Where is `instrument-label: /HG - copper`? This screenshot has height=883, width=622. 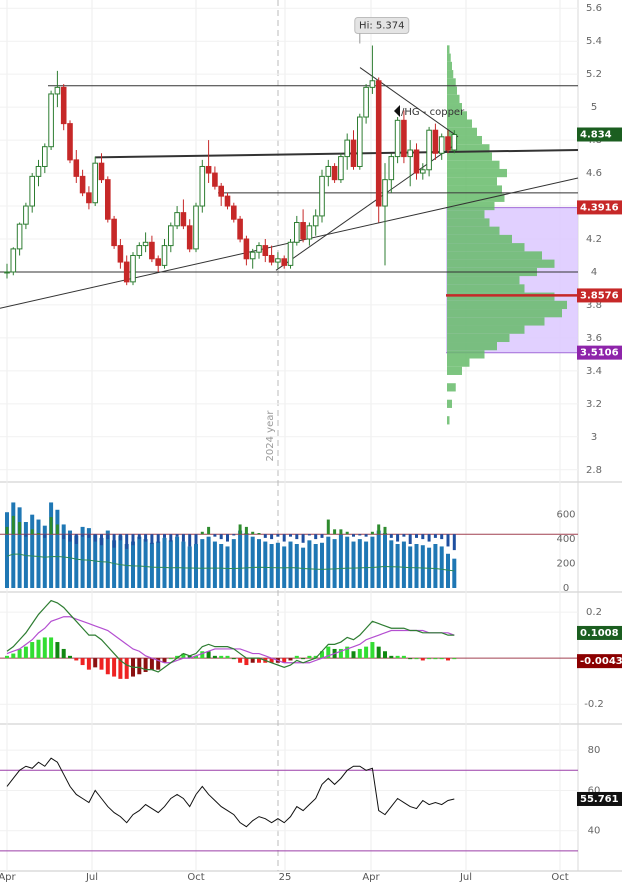 instrument-label: /HG - copper is located at coordinates (433, 112).